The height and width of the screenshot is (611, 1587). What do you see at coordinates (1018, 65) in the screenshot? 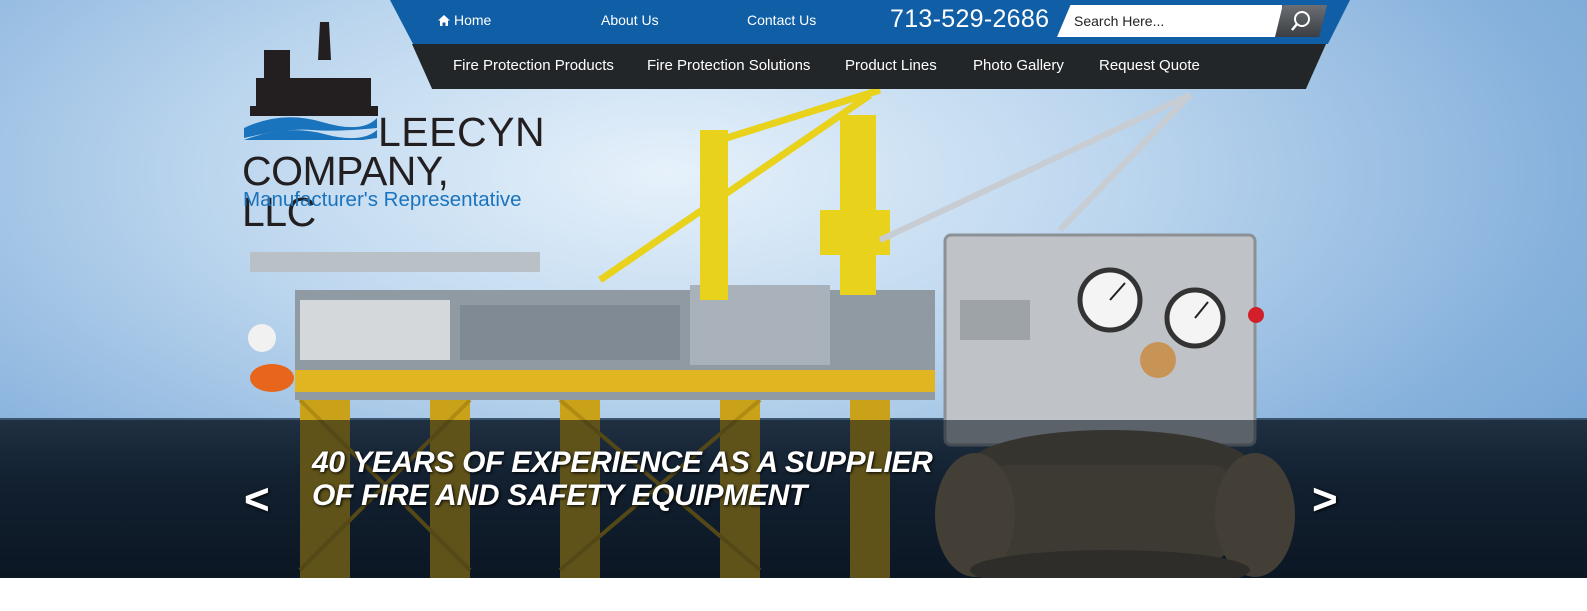
I see `nav-photo-gallery: Photo Gallery` at bounding box center [1018, 65].